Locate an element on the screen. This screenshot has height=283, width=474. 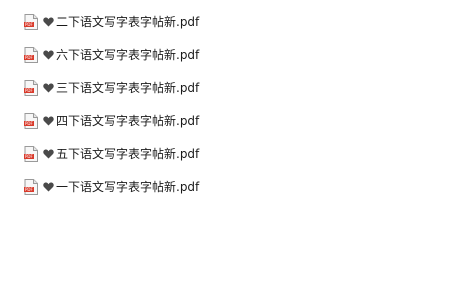
file-name: 五下语文写字表字帖新.pdf is located at coordinates (128, 153).